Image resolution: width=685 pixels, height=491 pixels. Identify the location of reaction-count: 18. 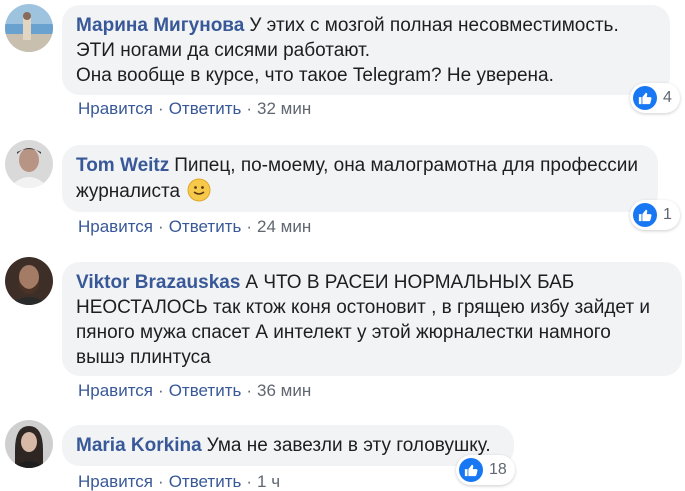
(485, 470).